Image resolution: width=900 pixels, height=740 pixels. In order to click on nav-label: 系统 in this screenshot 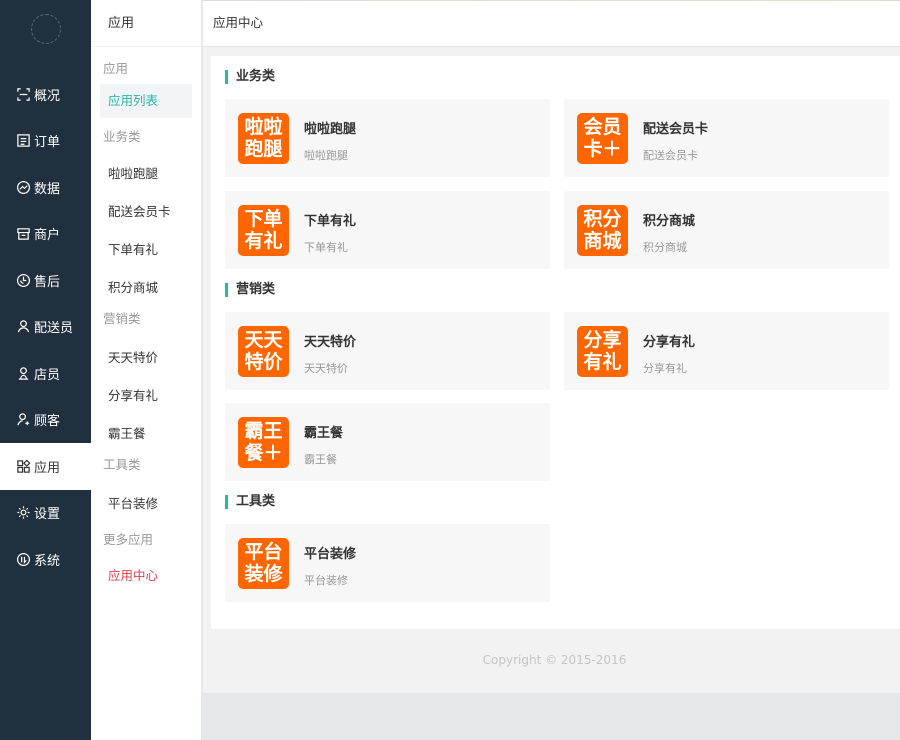, I will do `click(47, 561)`.